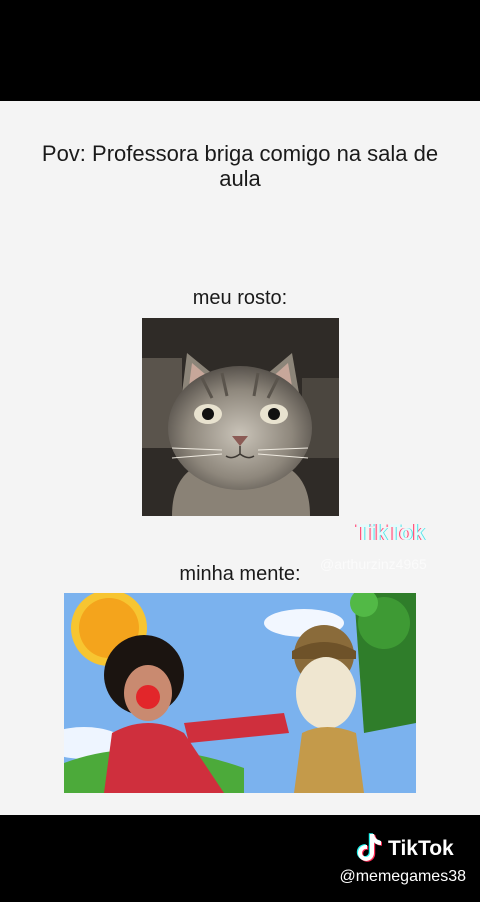 This screenshot has height=902, width=480. Describe the element at coordinates (373, 564) in the screenshot. I see `watermark-username: @arthurzinz4965` at that location.